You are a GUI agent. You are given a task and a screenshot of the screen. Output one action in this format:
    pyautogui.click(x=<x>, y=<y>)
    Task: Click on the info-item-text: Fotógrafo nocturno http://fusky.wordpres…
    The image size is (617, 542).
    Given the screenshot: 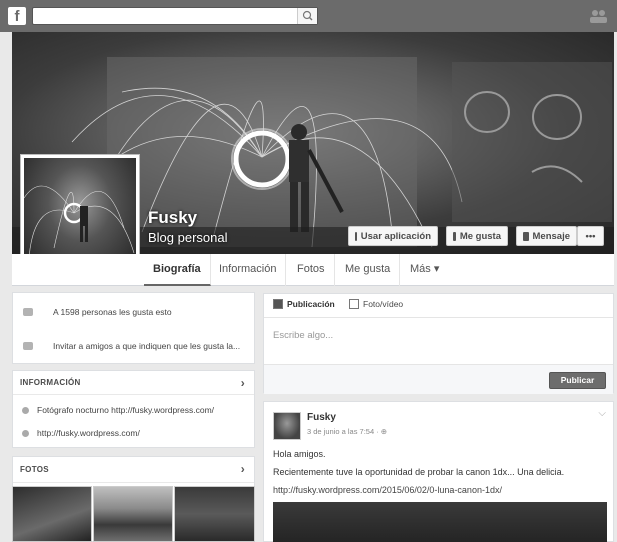 What is the action you would take?
    pyautogui.click(x=126, y=410)
    